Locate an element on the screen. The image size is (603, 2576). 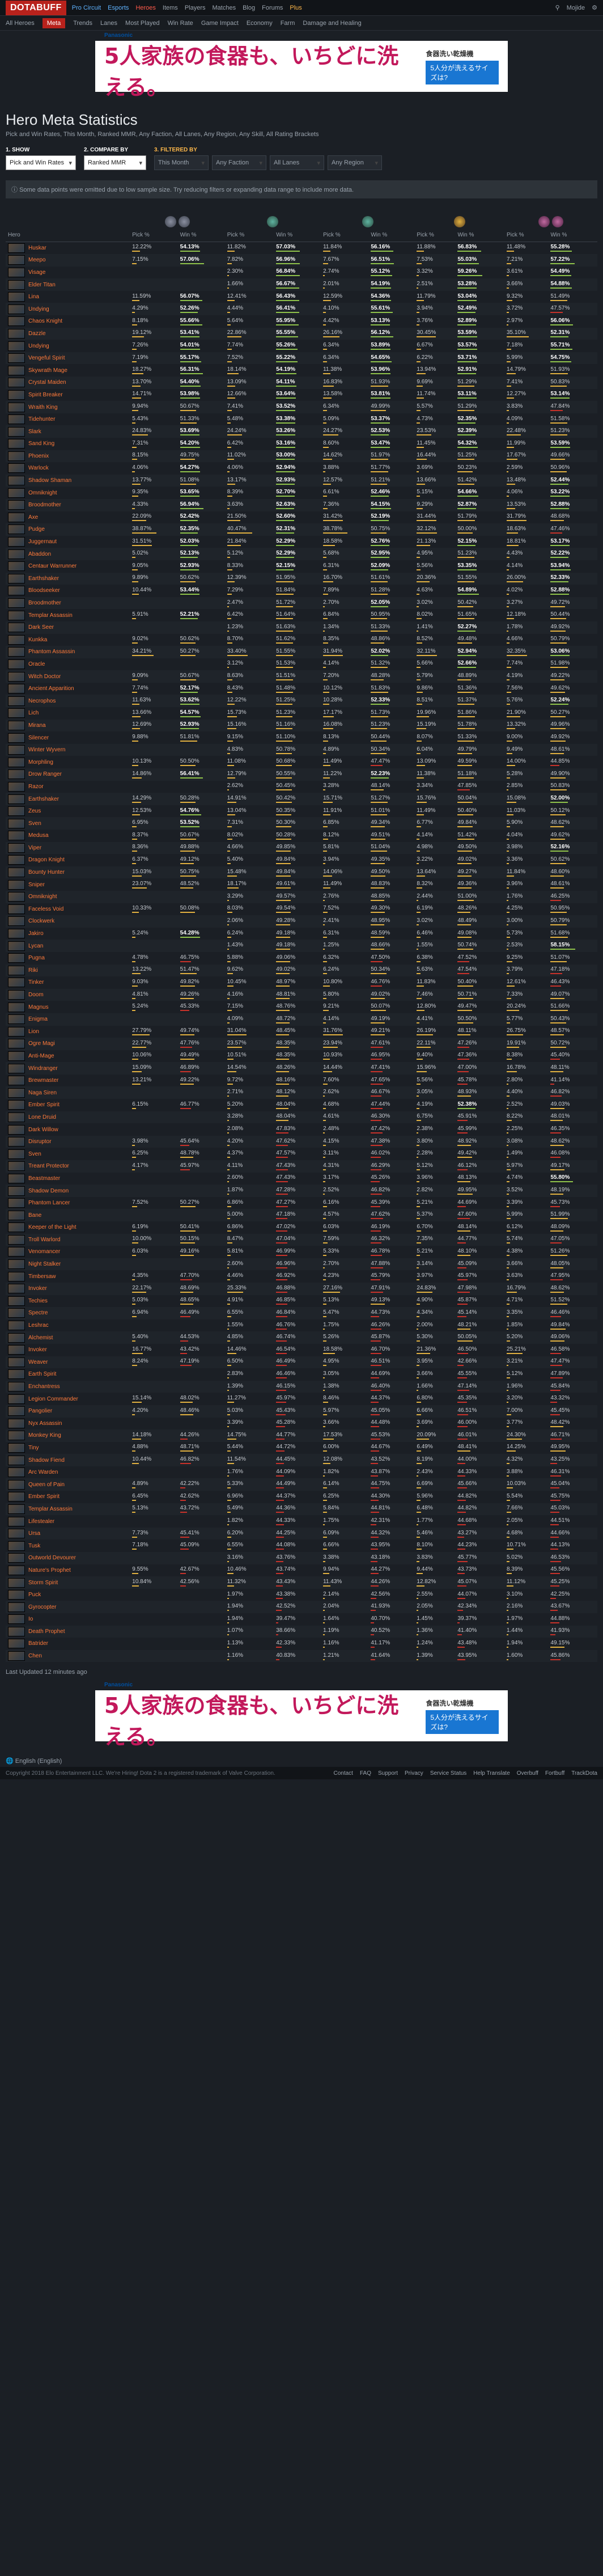
hero-cell: Bane is located at coordinates (68, 1215).